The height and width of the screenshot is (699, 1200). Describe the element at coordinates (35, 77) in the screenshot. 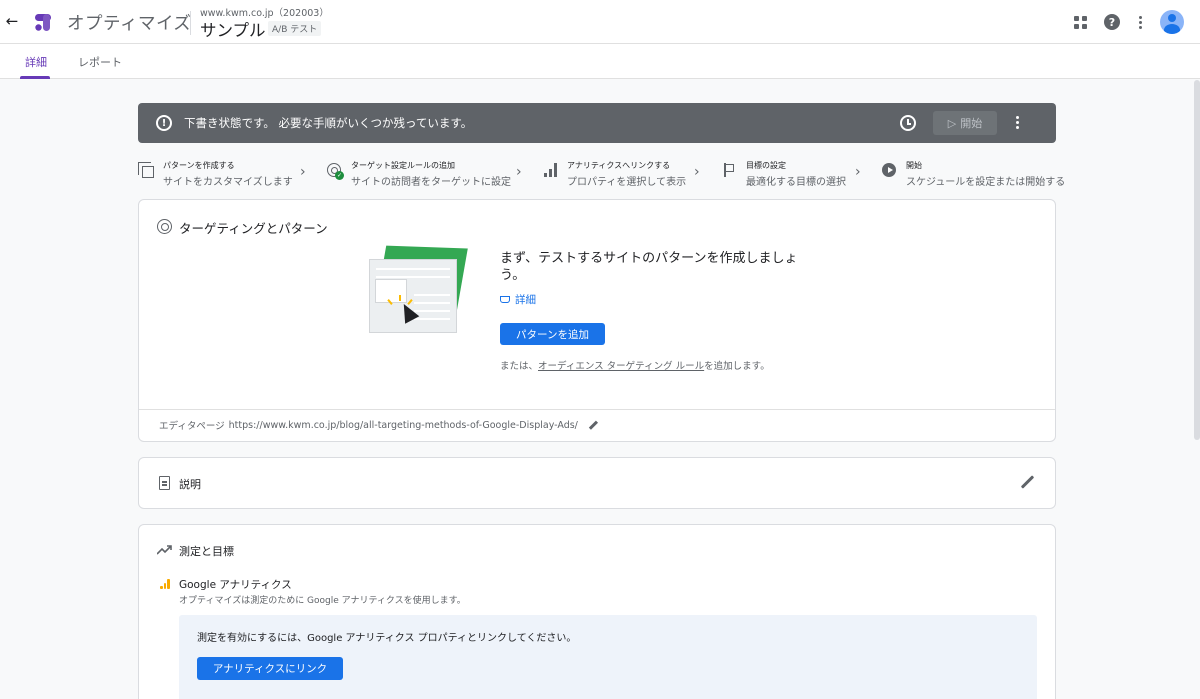

I see `active-tab-indicator` at that location.